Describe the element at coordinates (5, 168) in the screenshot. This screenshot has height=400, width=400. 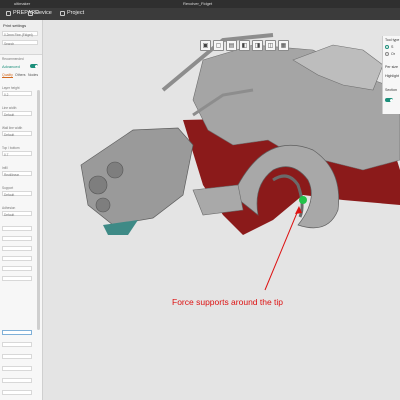
I see `field-label: Infill` at that location.